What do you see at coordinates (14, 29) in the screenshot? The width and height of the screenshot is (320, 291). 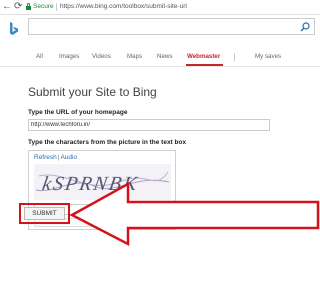 I see `bing-logo` at bounding box center [14, 29].